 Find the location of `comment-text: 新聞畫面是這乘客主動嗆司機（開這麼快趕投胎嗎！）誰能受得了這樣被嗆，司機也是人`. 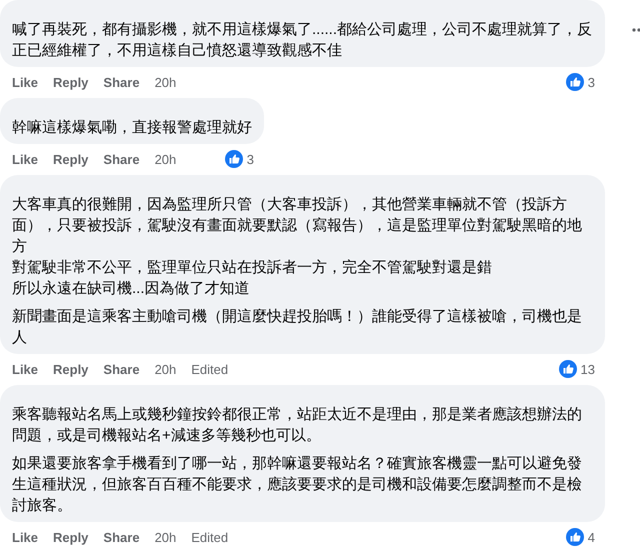

comment-text: 新聞畫面是這乘客主動嗆司機（開這麼快趕投胎嗎！）誰能受得了這樣被嗆，司機也是人 is located at coordinates (297, 327).